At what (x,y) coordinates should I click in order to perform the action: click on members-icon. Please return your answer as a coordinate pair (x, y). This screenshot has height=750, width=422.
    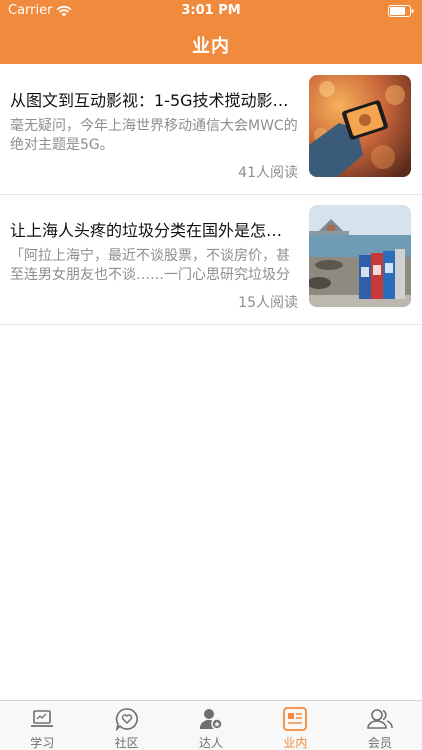
    Looking at the image, I should click on (380, 719).